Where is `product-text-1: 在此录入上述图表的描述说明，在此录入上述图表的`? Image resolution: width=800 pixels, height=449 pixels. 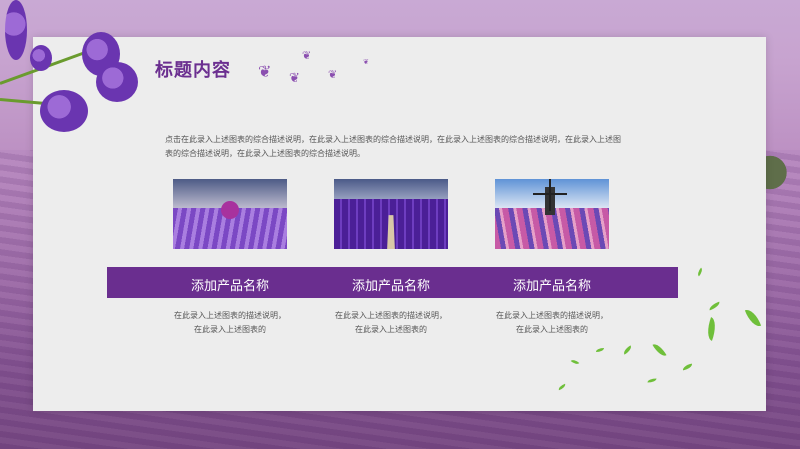
product-text-1: 在此录入上述图表的描述说明，在此录入上述图表的 is located at coordinates (230, 322).